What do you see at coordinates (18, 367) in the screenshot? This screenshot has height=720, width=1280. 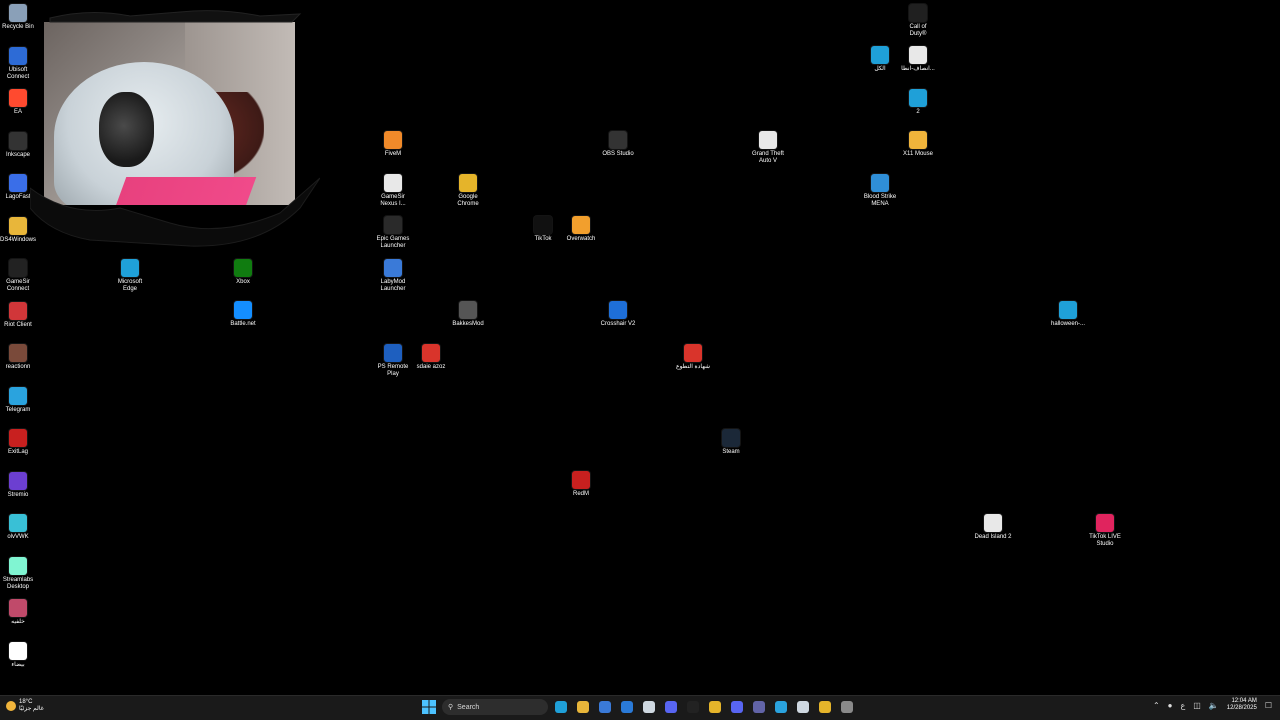 I see `desktop-shortcut-label: reactionn` at bounding box center [18, 367].